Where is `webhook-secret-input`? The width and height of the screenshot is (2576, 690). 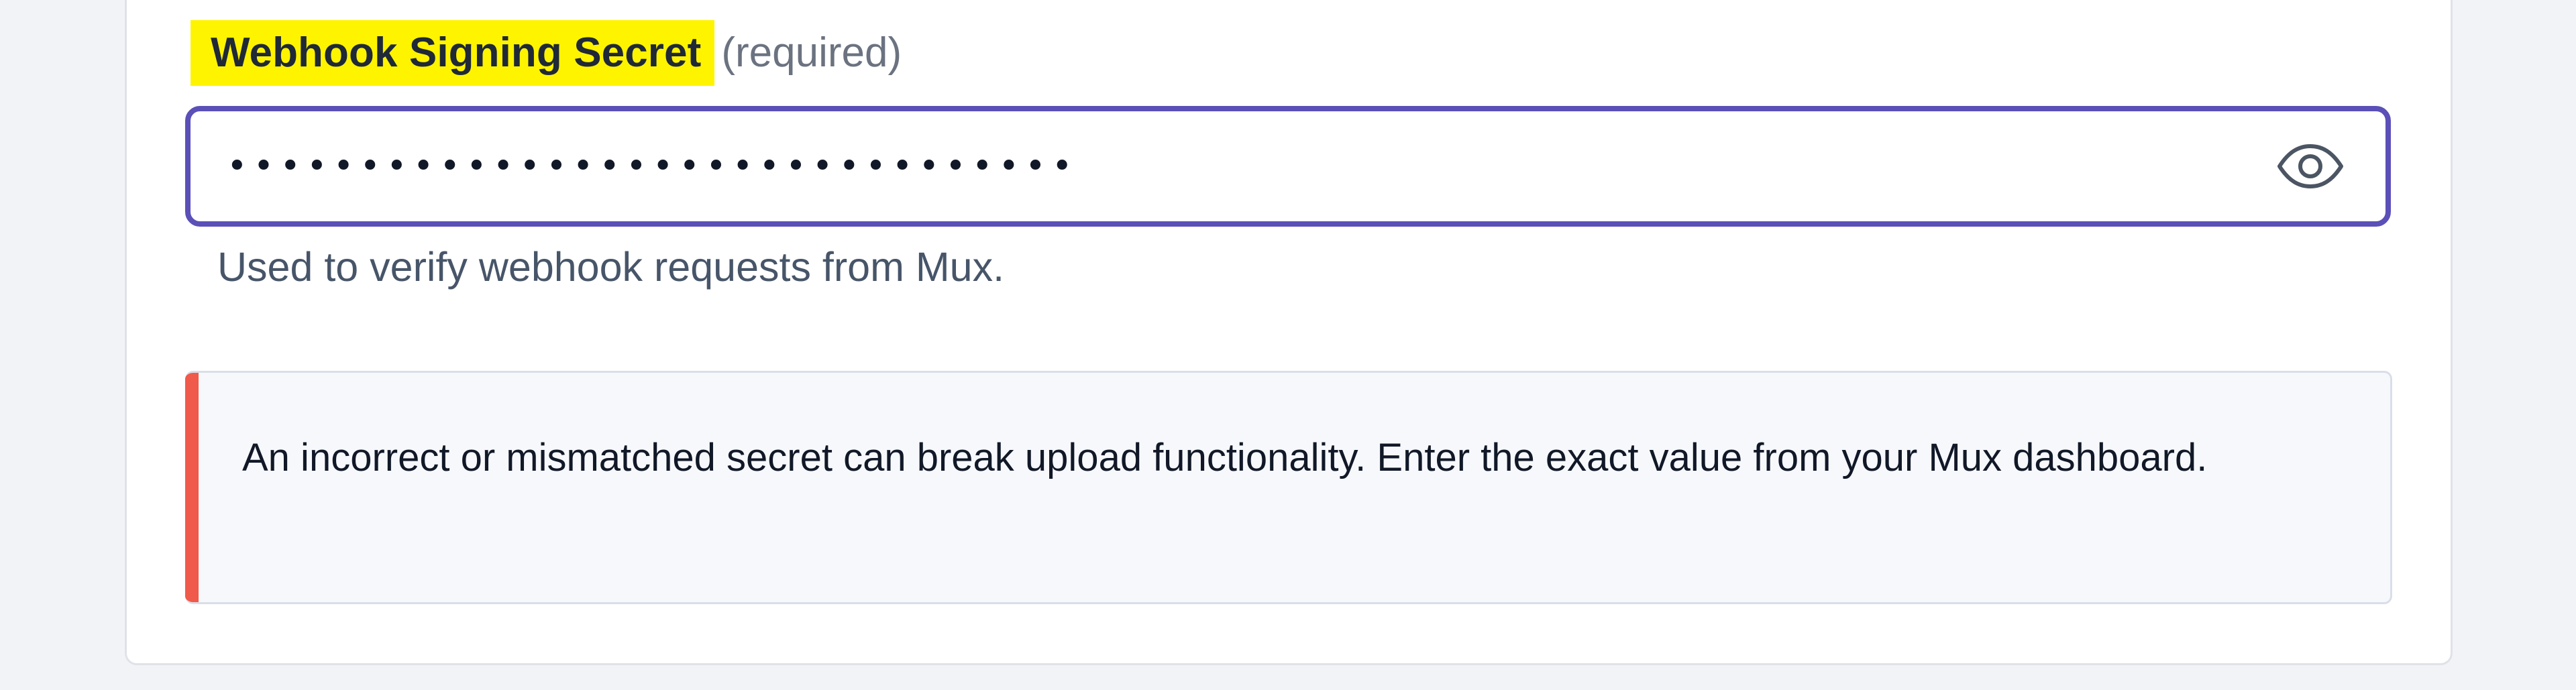 webhook-secret-input is located at coordinates (1246, 166).